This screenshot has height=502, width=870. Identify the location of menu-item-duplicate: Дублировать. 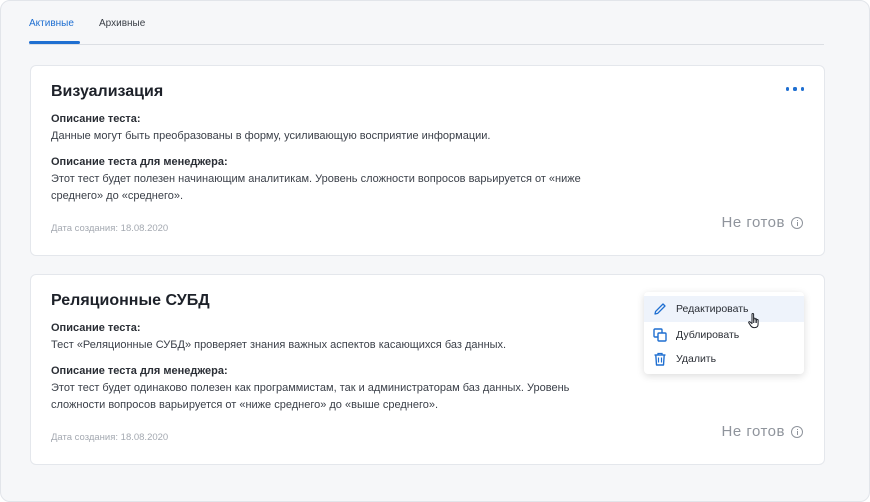
(724, 335).